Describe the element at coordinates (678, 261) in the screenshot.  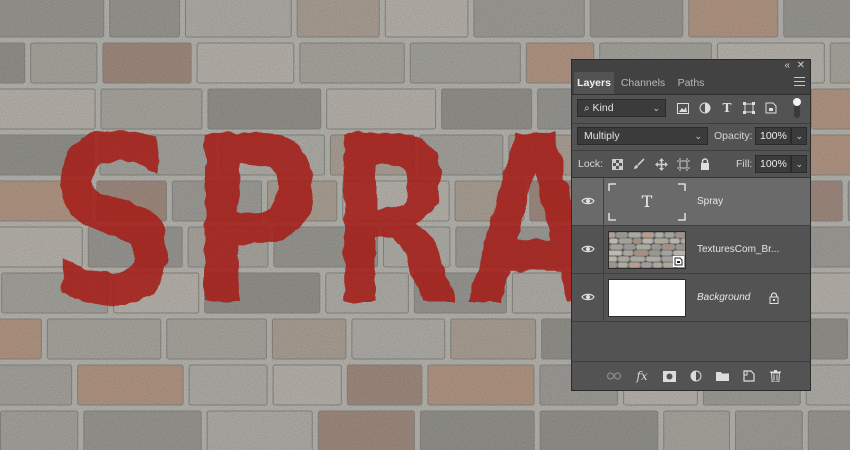
I see `smart-object-badge-icon` at that location.